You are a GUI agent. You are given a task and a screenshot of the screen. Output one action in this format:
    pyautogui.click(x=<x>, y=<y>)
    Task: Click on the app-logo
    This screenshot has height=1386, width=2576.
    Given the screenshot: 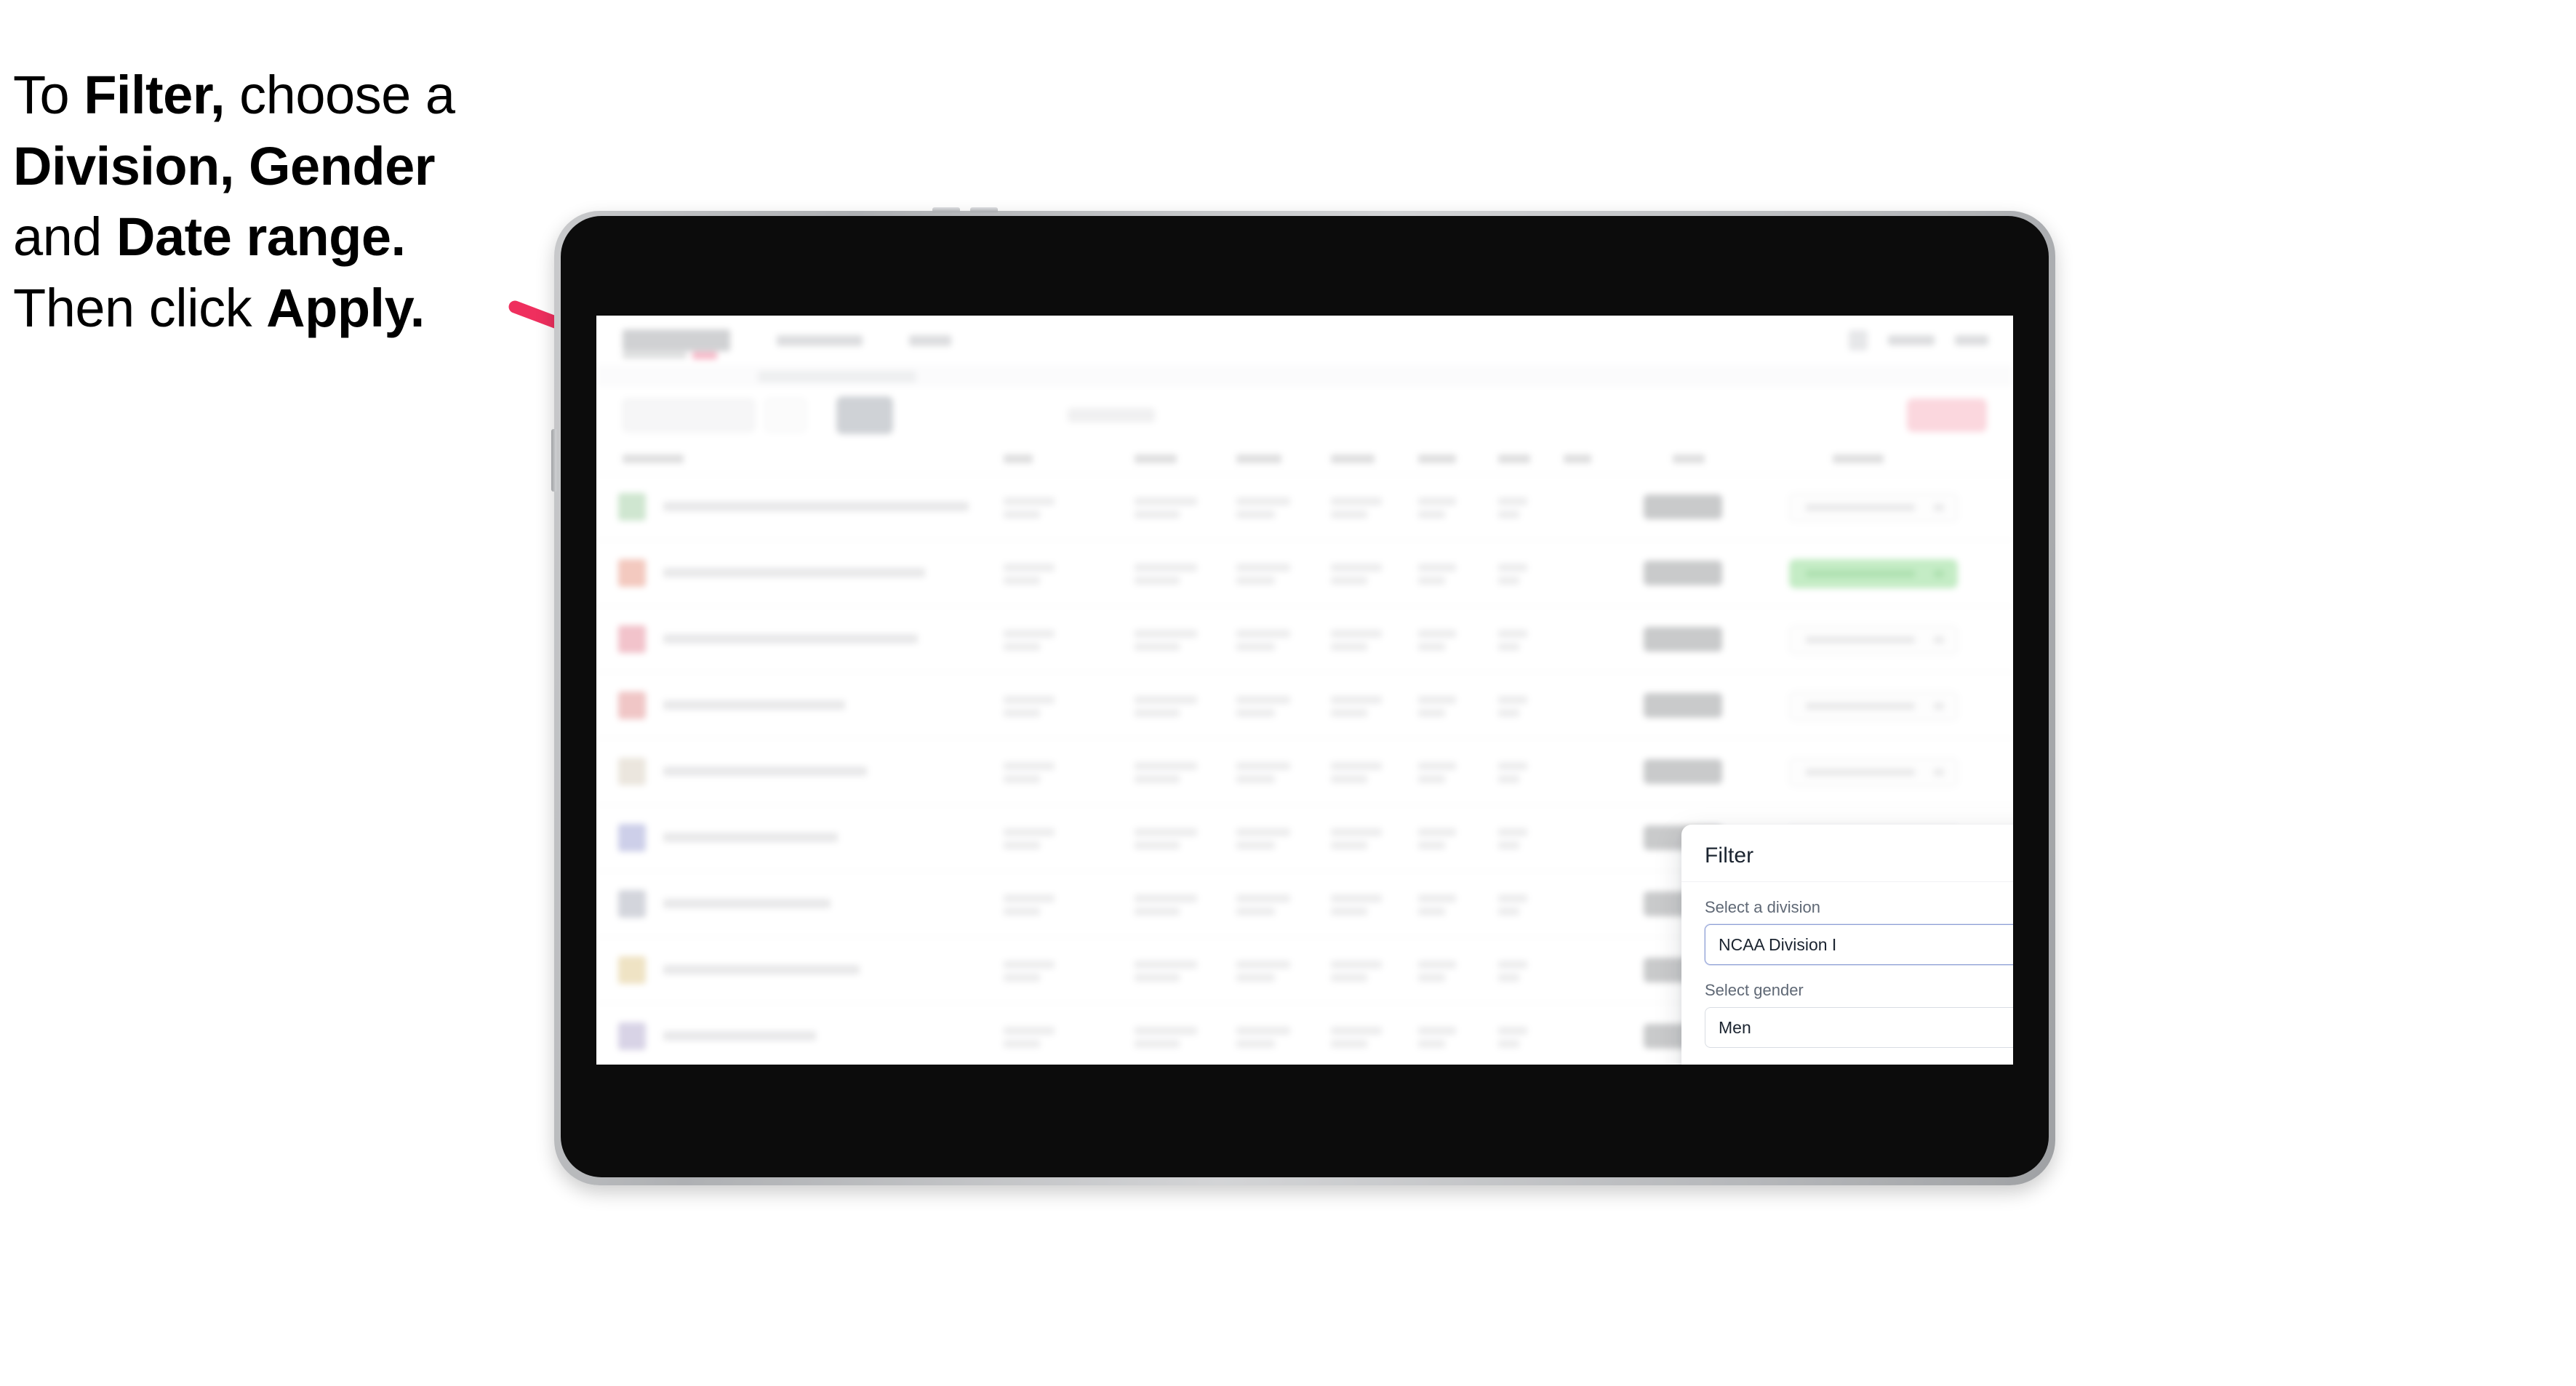 What is the action you would take?
    pyautogui.click(x=676, y=340)
    